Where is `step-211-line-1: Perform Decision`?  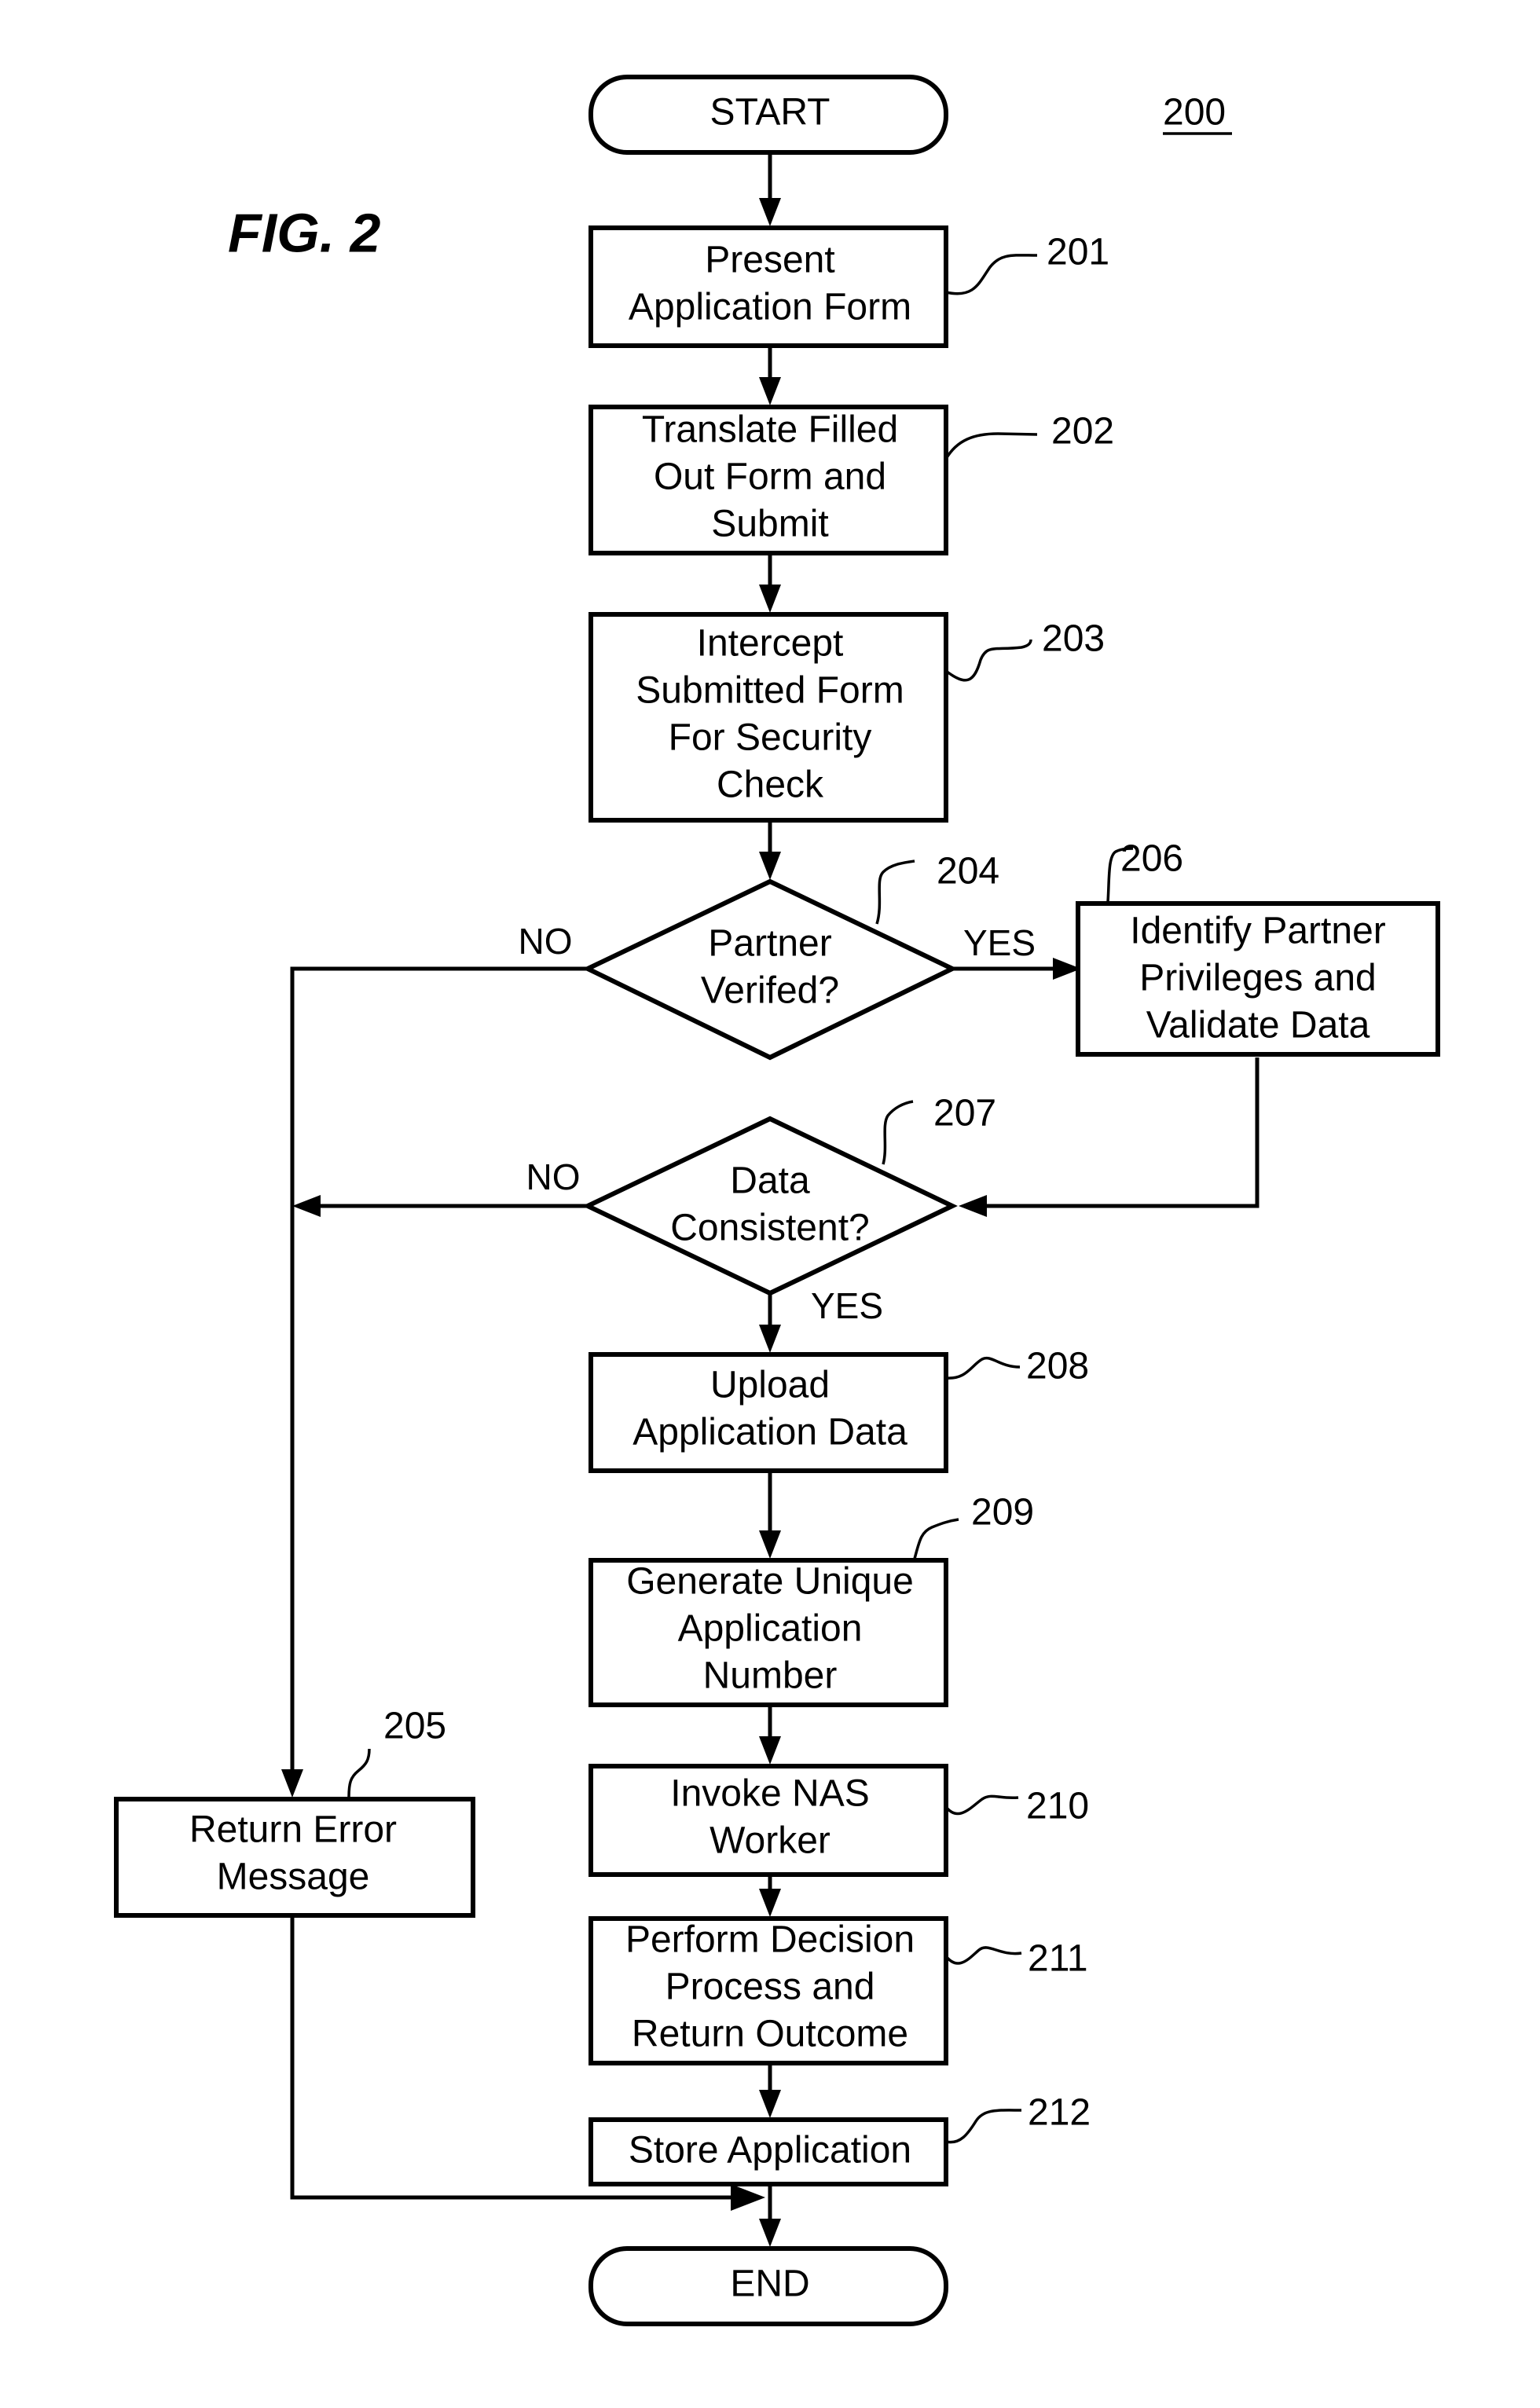 step-211-line-1: Perform Decision is located at coordinates (770, 1940).